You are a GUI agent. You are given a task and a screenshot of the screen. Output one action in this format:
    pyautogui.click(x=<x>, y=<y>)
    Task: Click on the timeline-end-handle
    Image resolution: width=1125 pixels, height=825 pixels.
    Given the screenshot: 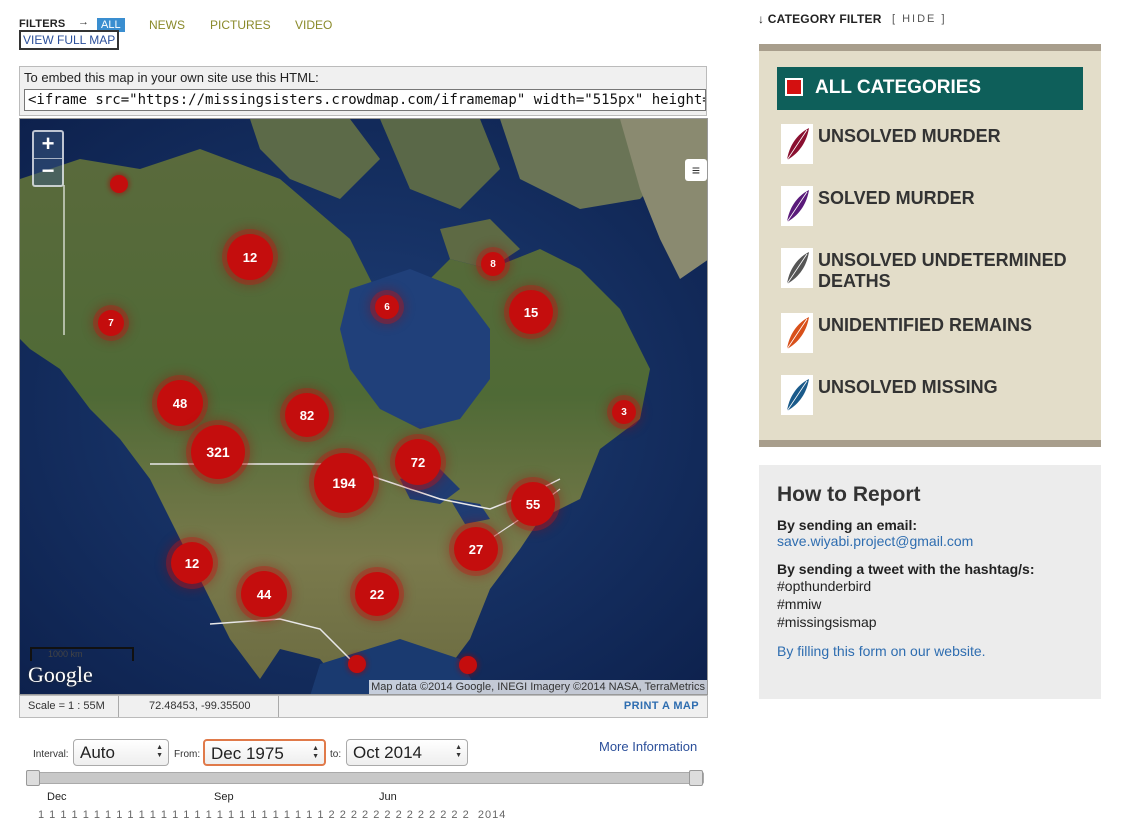 What is the action you would take?
    pyautogui.click(x=696, y=778)
    